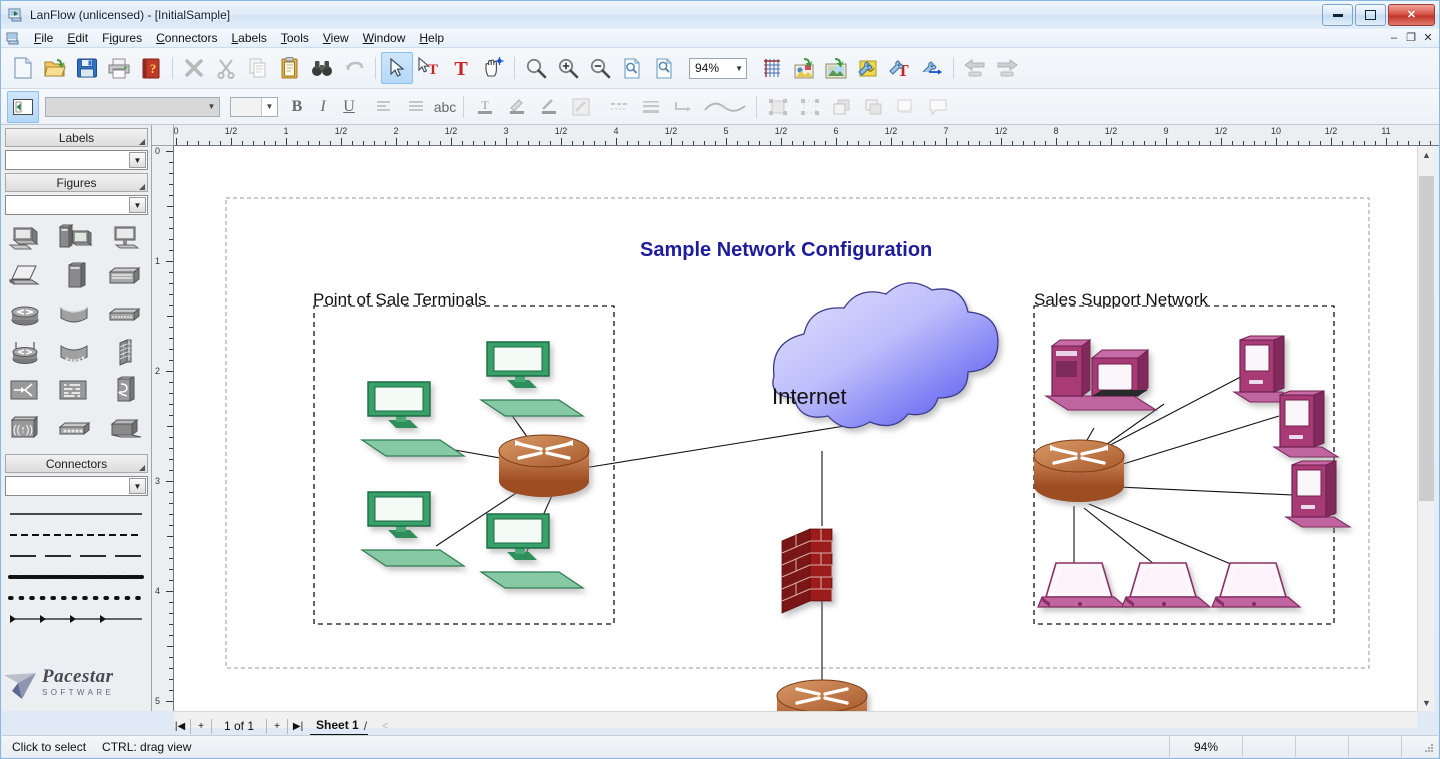  What do you see at coordinates (194, 68) in the screenshot?
I see `delete-x-icon` at bounding box center [194, 68].